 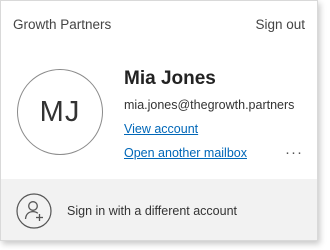 I want to click on more-options-button: ···, so click(x=294, y=152).